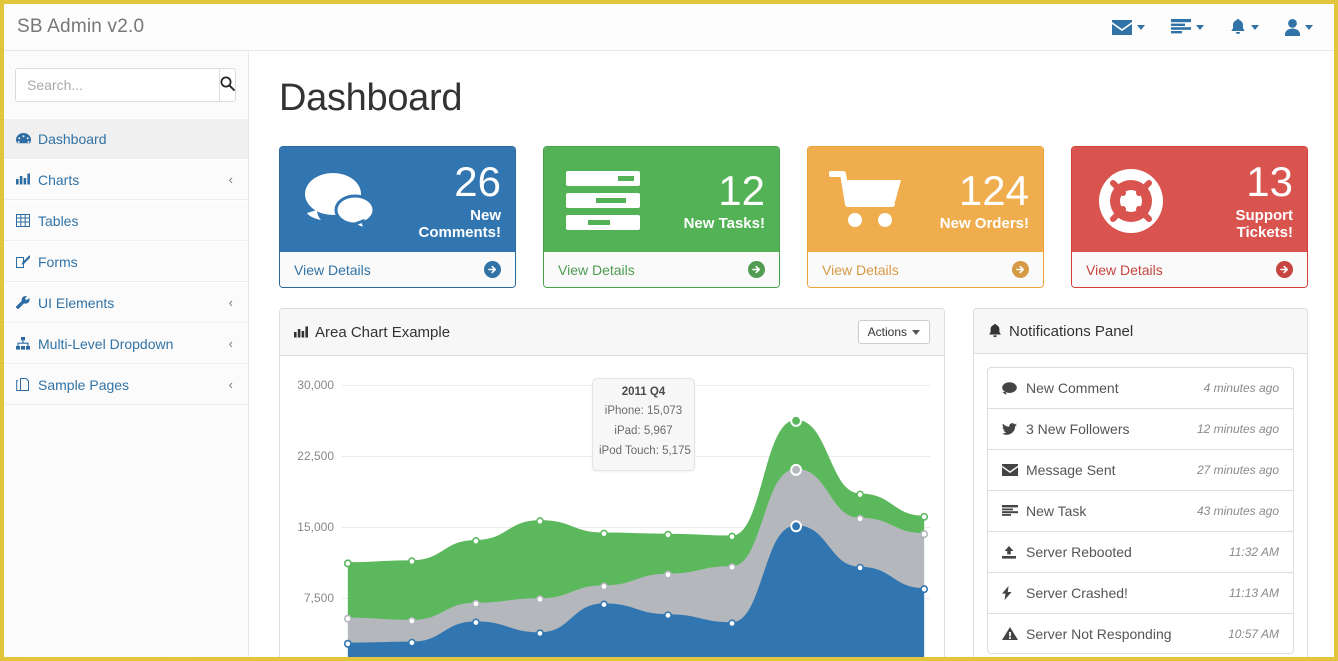 Image resolution: width=1338 pixels, height=661 pixels. I want to click on list-item: 3 New Followers 12 minutes ago, so click(1140, 428).